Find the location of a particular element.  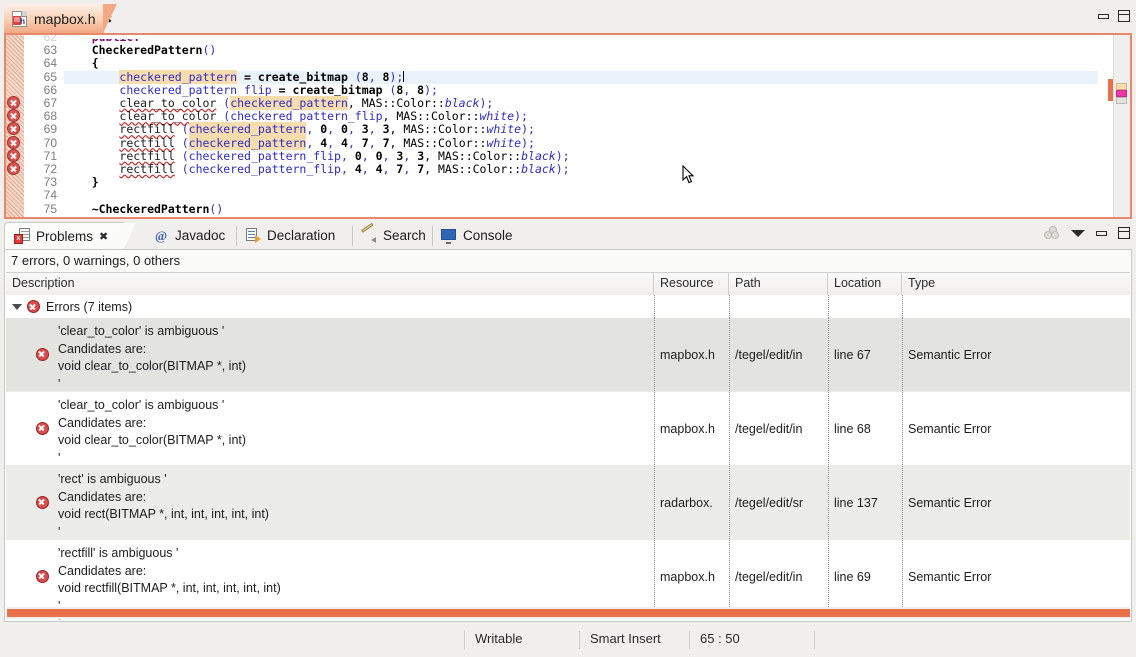

code-line: { is located at coordinates (581, 63).